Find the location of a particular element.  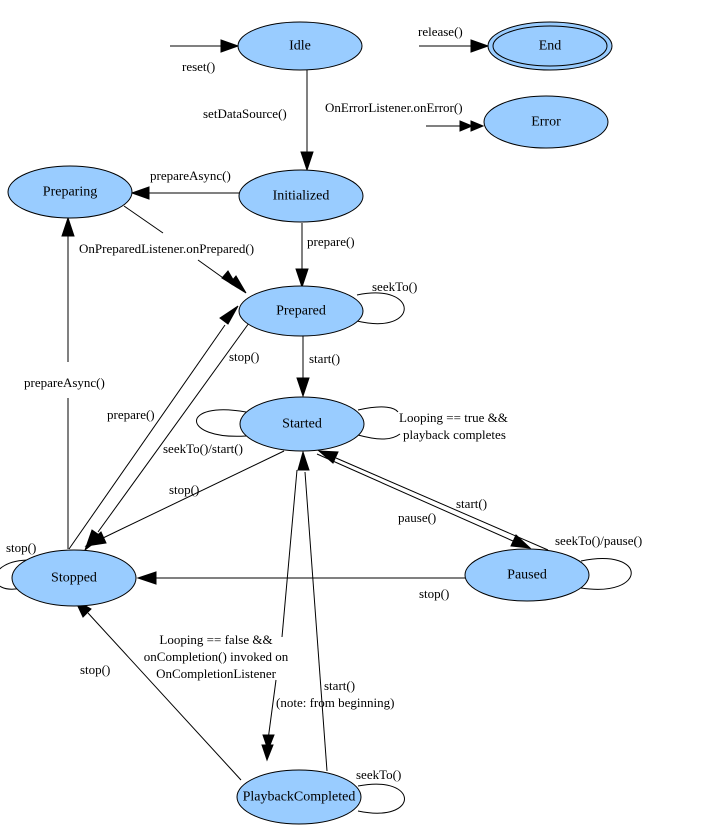

node-idle: Idle is located at coordinates (300, 46).